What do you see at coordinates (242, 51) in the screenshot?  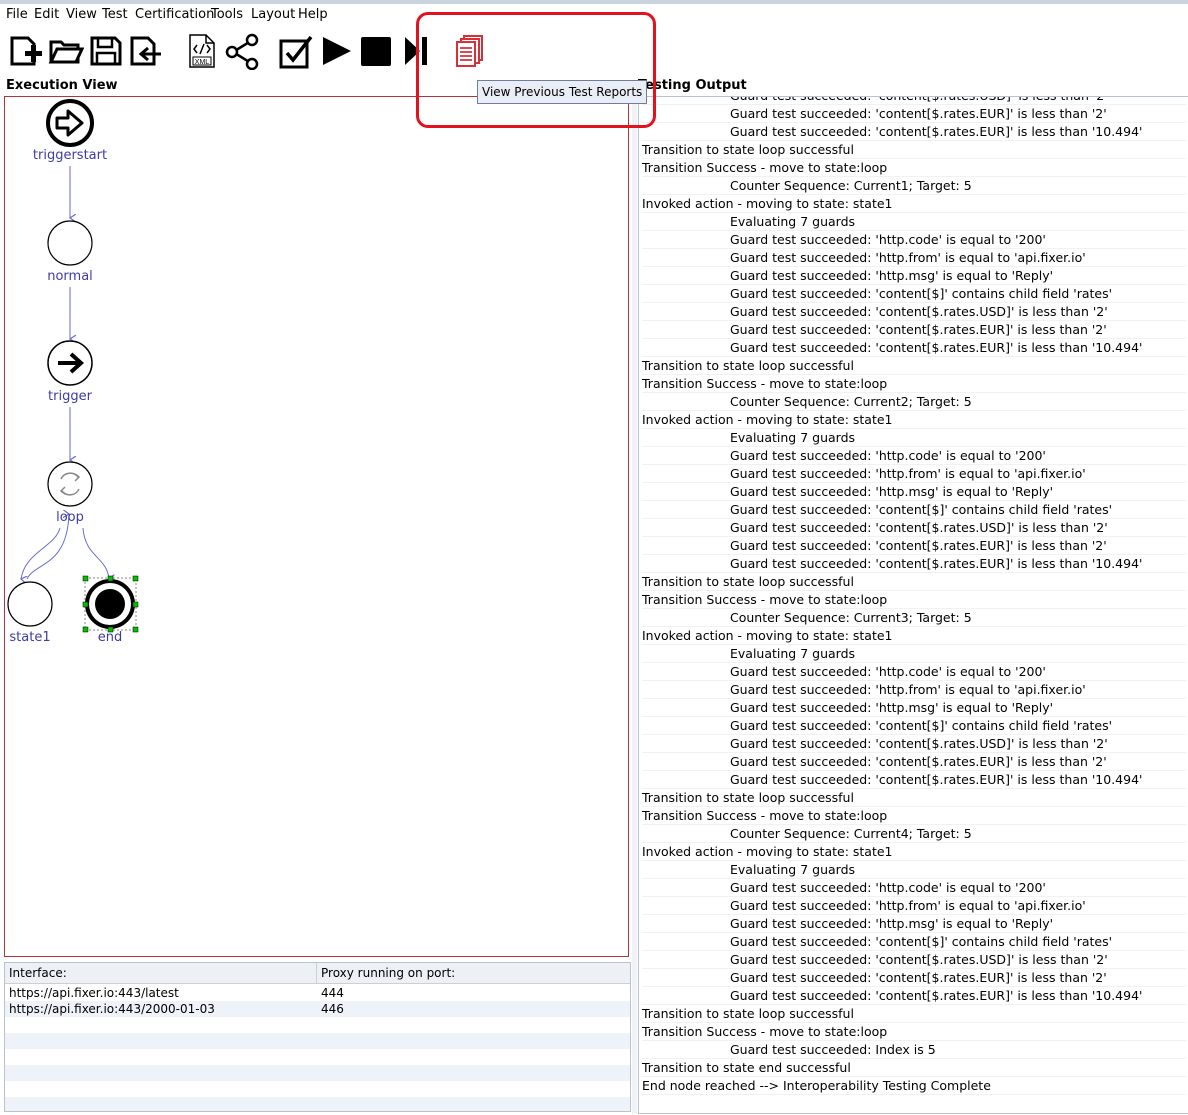 I see `share-graph-icon` at bounding box center [242, 51].